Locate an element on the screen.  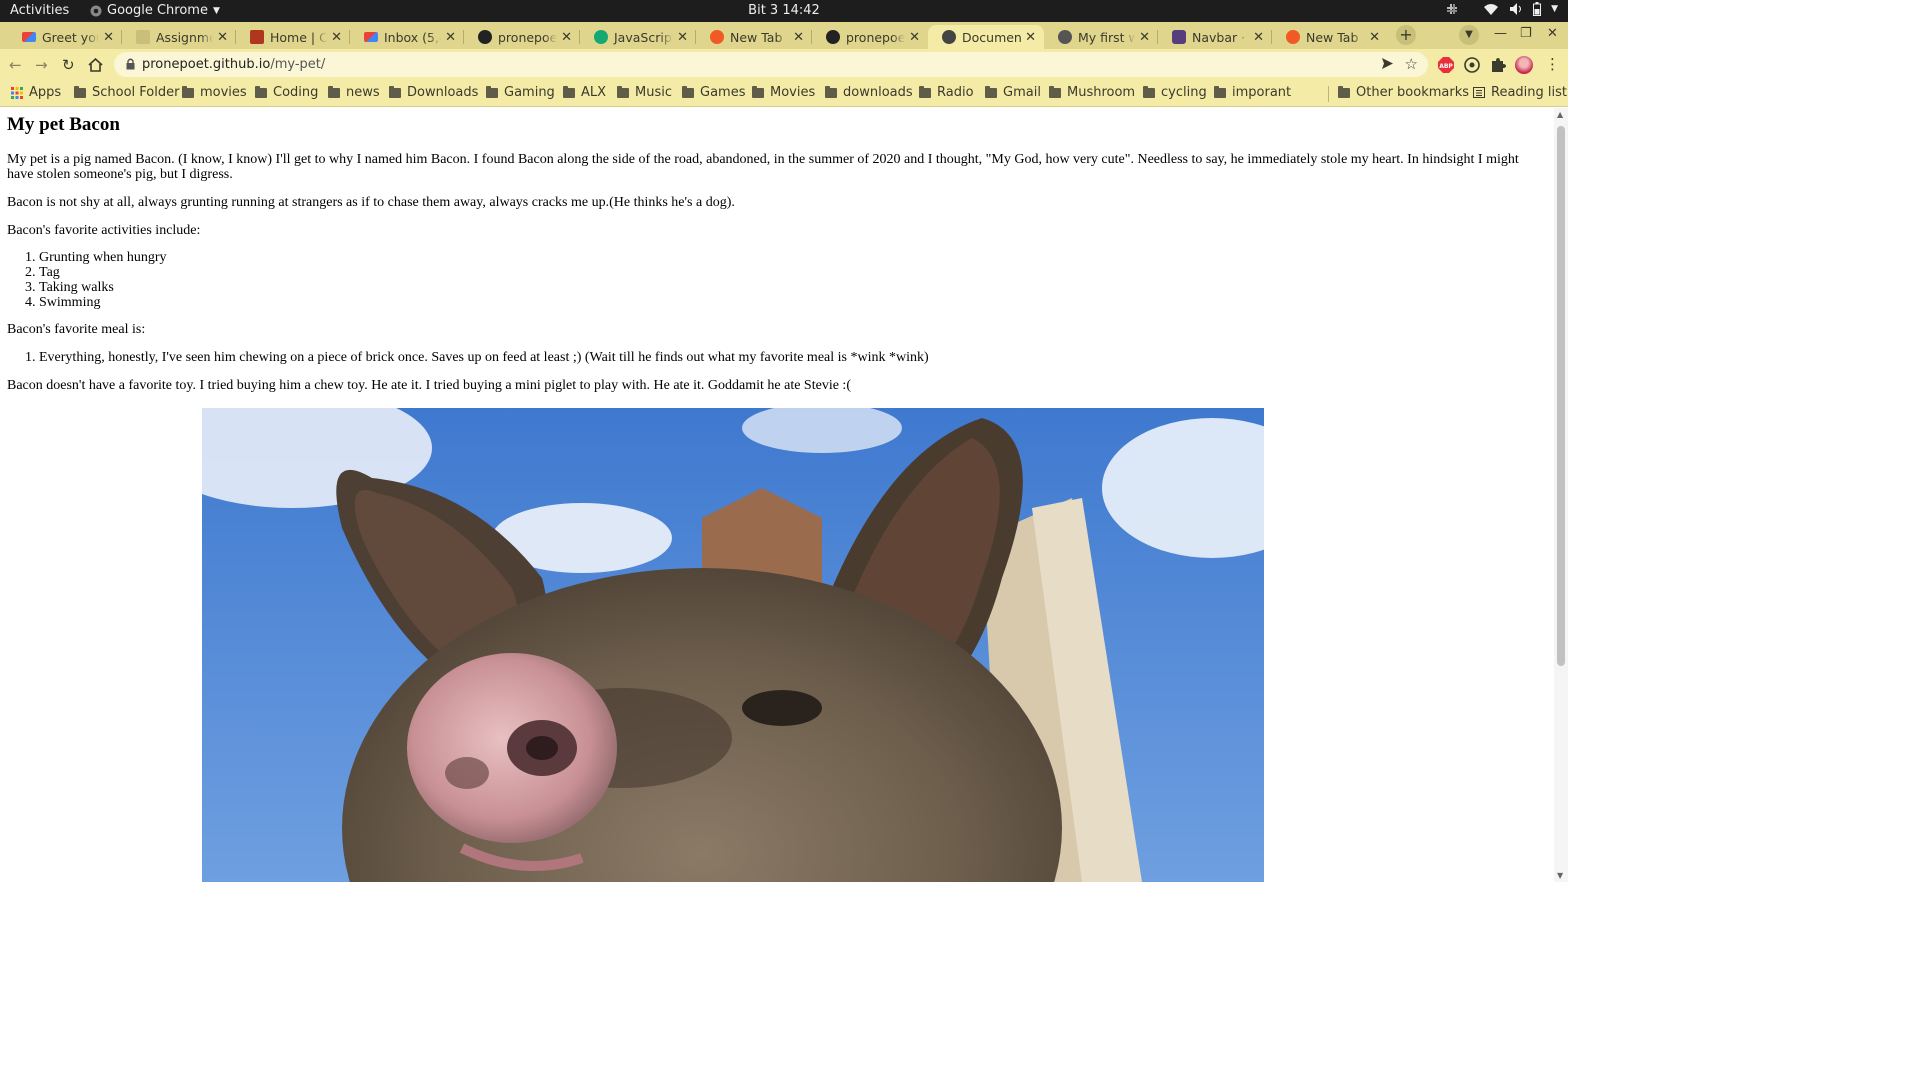
home-icon is located at coordinates (95, 65).